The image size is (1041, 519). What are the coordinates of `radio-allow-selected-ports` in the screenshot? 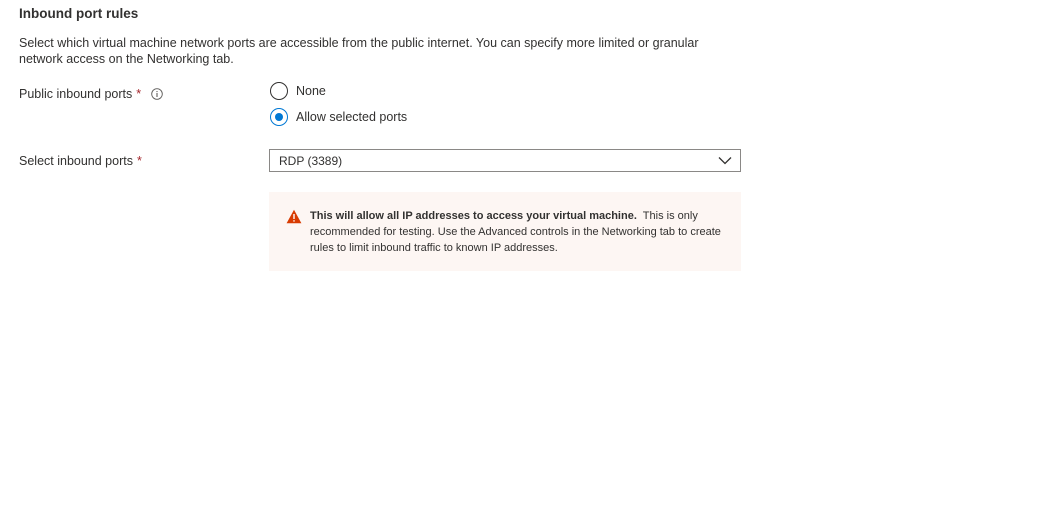 It's located at (279, 117).